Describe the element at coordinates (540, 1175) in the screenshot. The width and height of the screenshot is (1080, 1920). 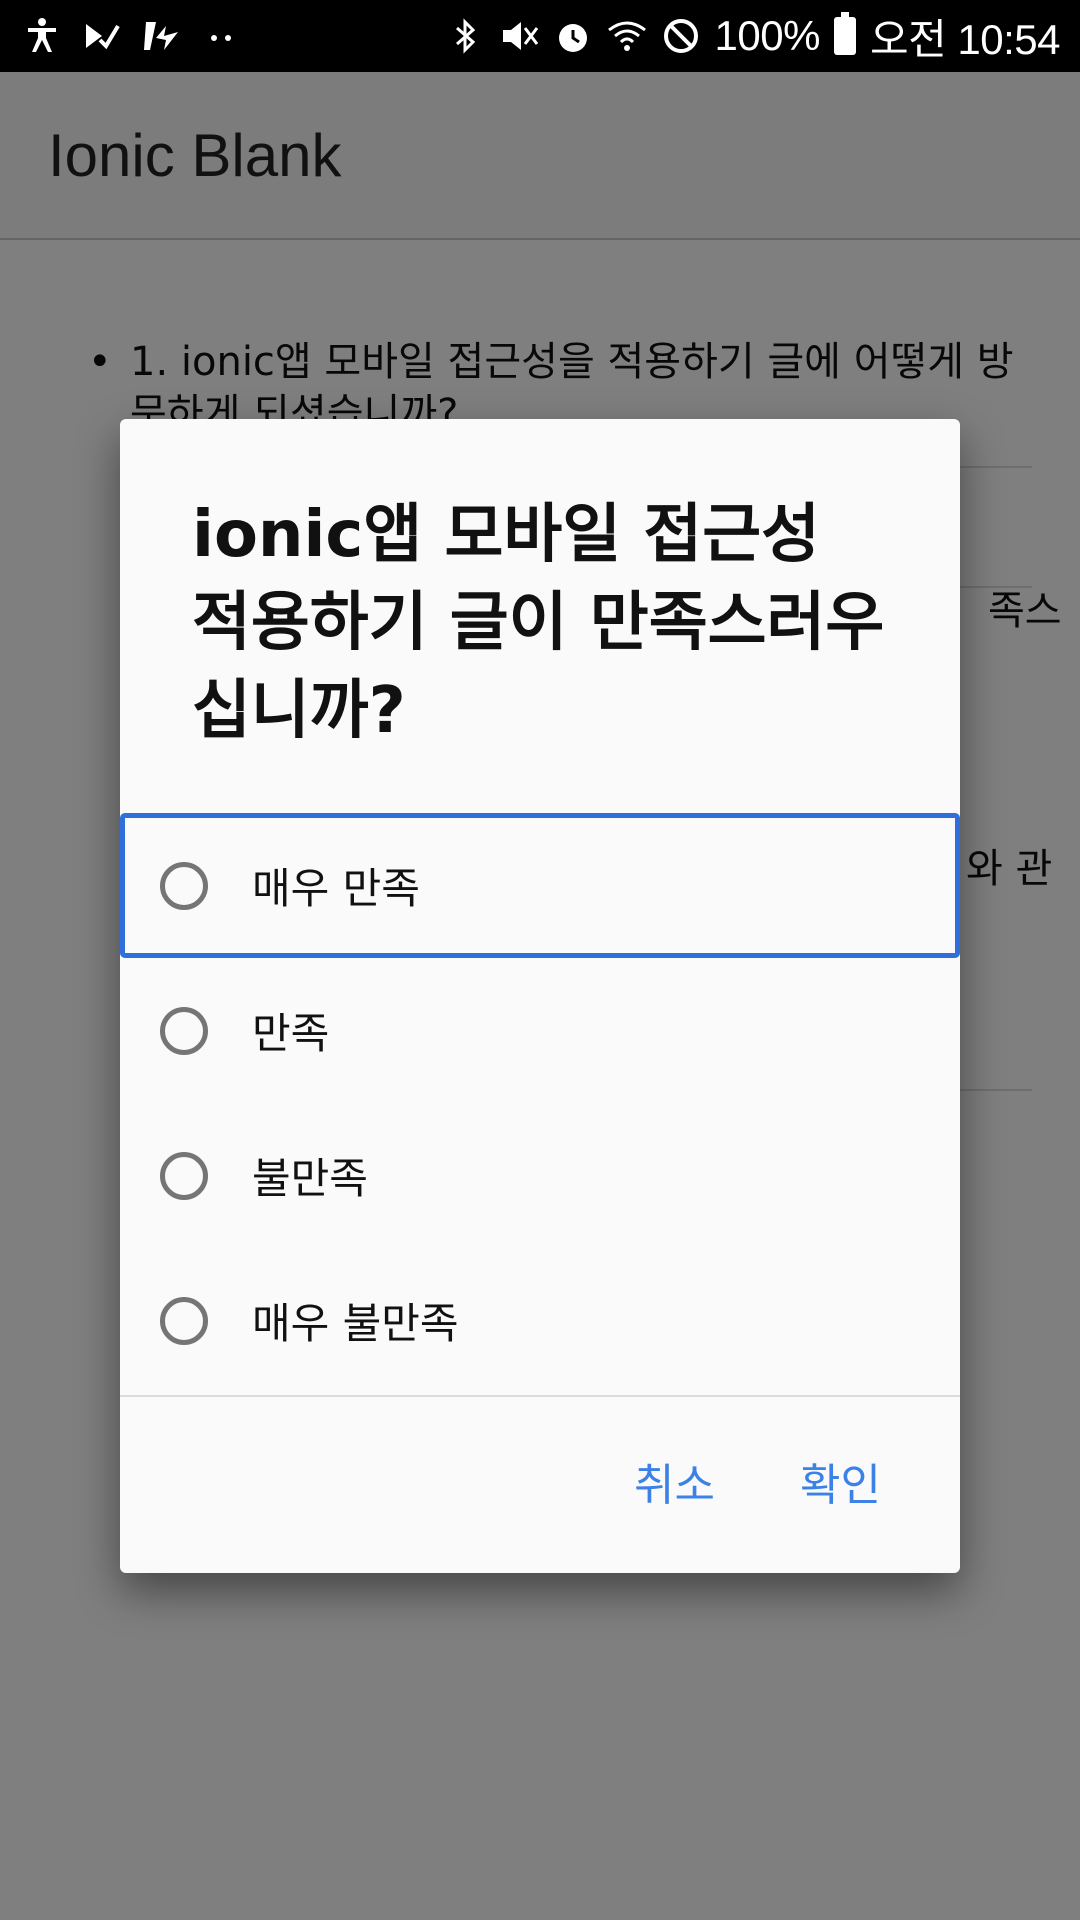
I see `radio-option-dissatisfied: 불만족` at that location.